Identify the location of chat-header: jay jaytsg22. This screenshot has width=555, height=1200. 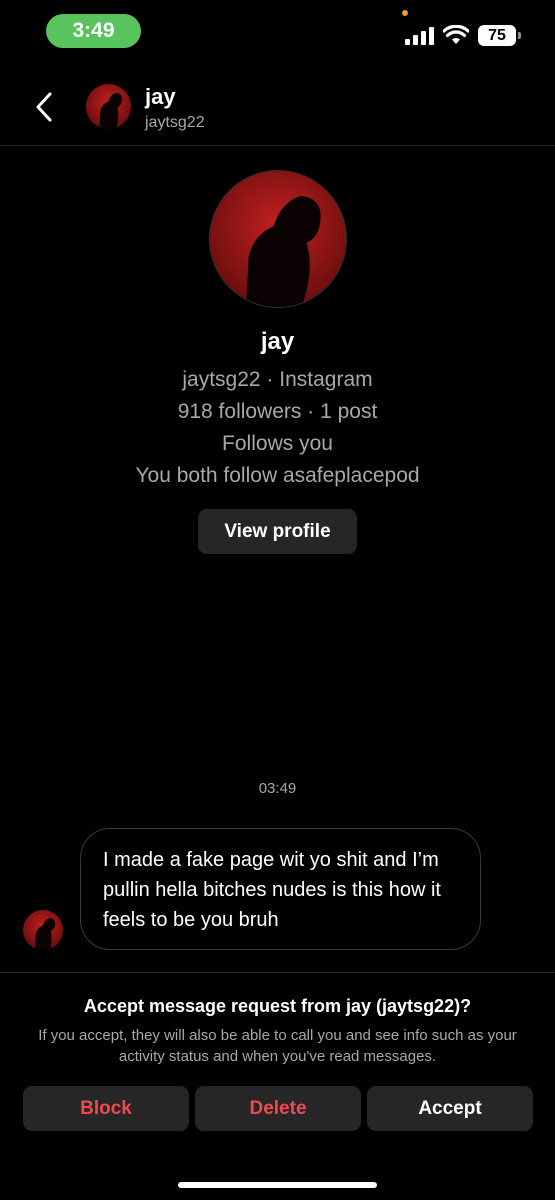
(277, 108).